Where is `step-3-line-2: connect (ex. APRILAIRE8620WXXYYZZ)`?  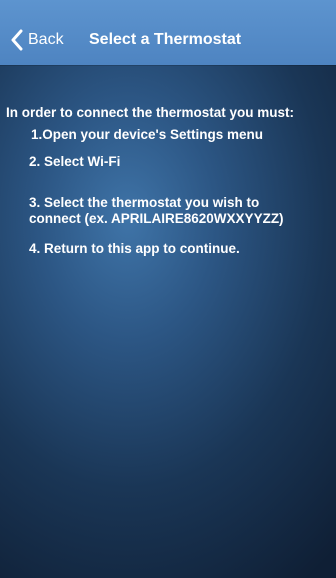
step-3-line-2: connect (ex. APRILAIRE8620WXXYYZZ) is located at coordinates (156, 218).